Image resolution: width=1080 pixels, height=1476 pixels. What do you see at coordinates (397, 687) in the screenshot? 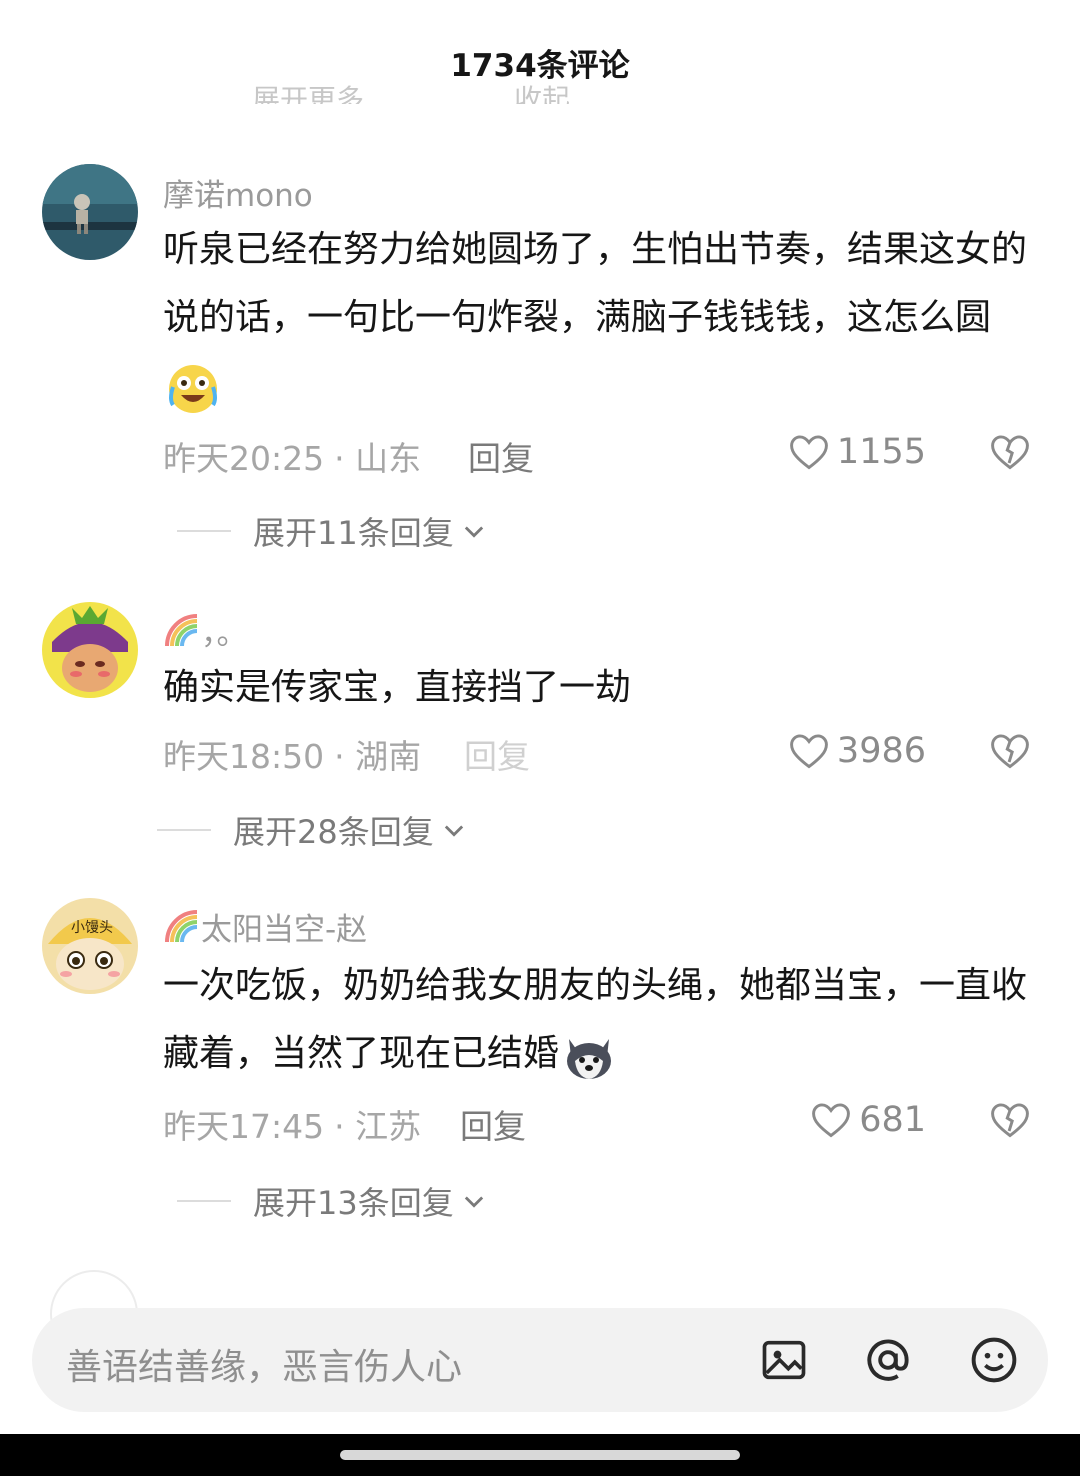
I see `comment-text-content: 确实是传家宝，直接挡了一劫` at bounding box center [397, 687].